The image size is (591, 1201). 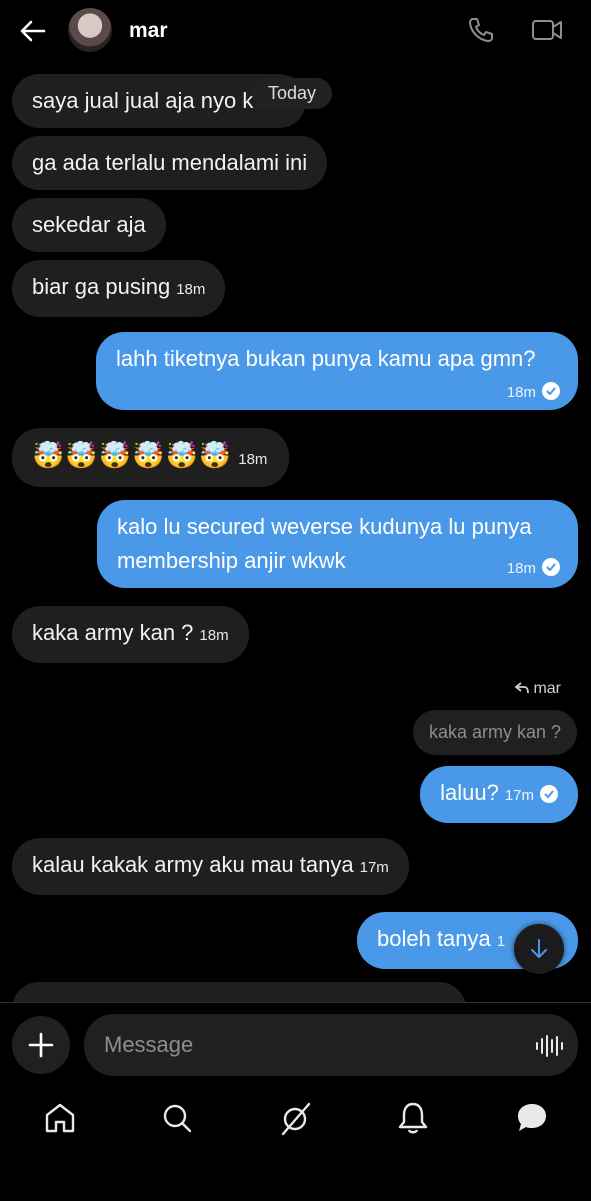 I want to click on message-incoming: kalau kakak army aku mau tanya 17m, so click(x=210, y=866).